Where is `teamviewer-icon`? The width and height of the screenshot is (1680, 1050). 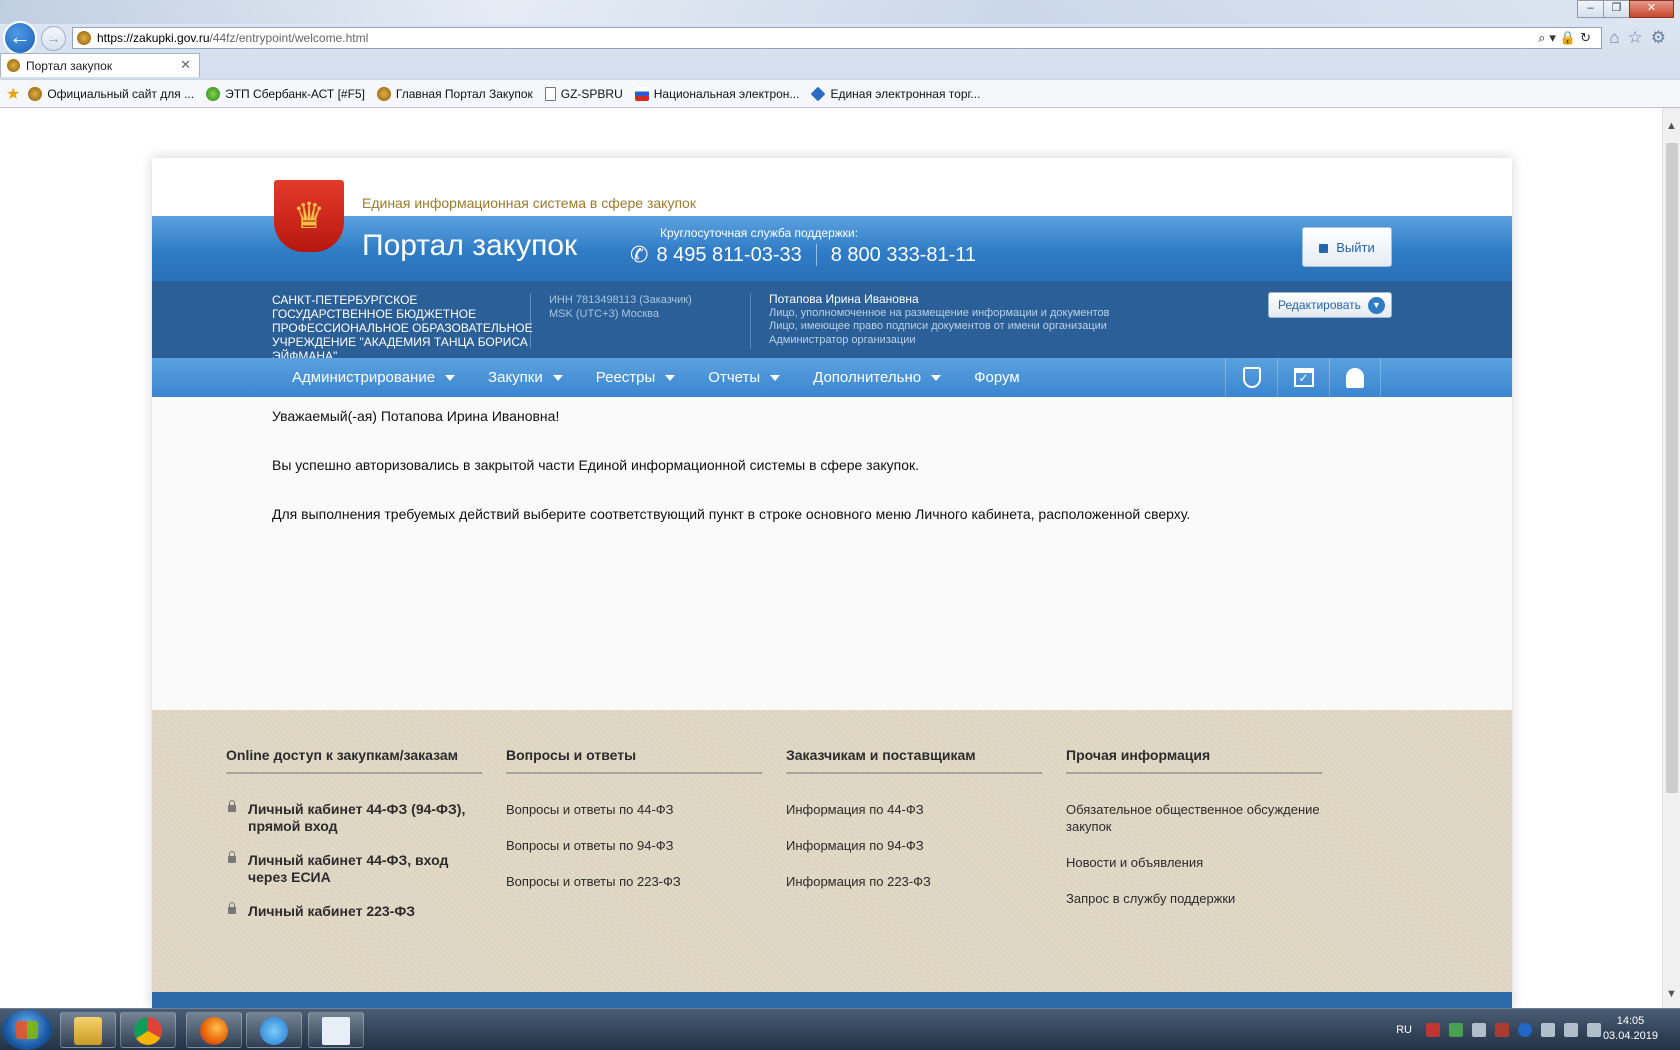
teamviewer-icon is located at coordinates (1525, 1030).